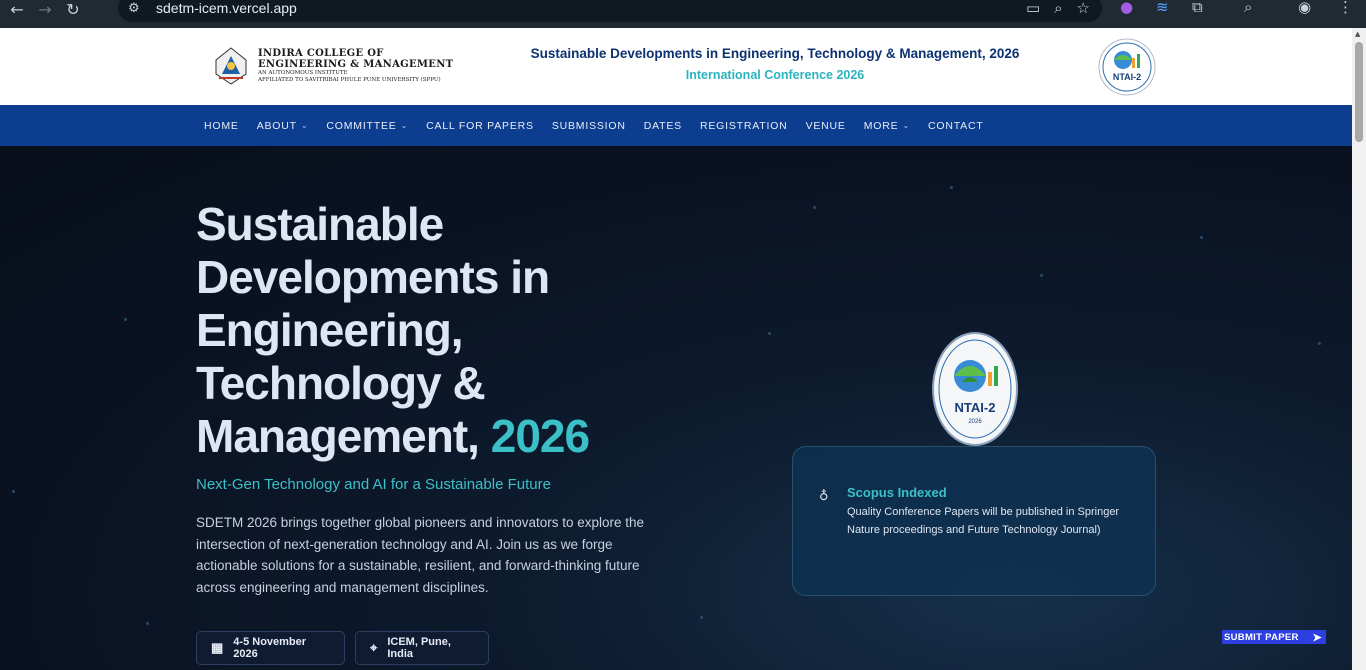  I want to click on nav-item-submission: SUBMISSION, so click(589, 126).